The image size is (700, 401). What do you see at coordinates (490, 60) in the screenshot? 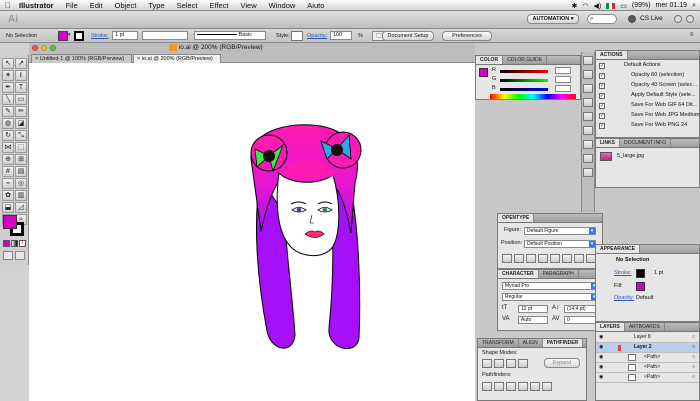
I see `tab-color: COLOR` at bounding box center [490, 60].